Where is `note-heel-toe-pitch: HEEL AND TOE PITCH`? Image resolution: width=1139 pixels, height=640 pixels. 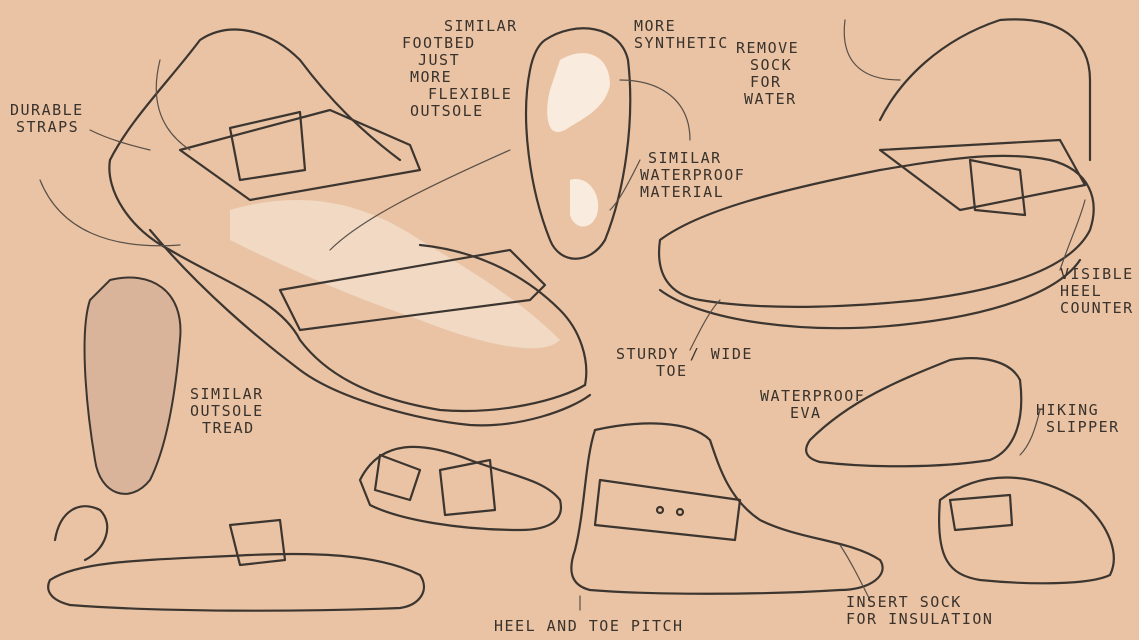
note-heel-toe-pitch: HEEL AND TOE PITCH is located at coordinates (589, 626).